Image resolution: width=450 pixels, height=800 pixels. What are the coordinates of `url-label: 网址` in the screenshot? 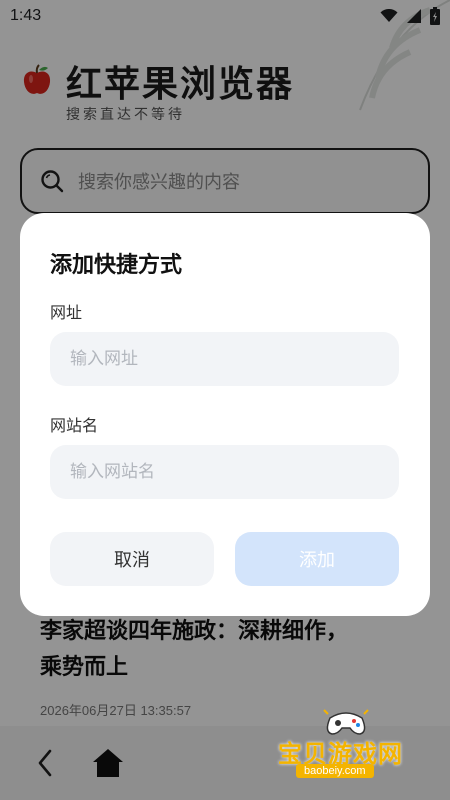 It's located at (66, 312).